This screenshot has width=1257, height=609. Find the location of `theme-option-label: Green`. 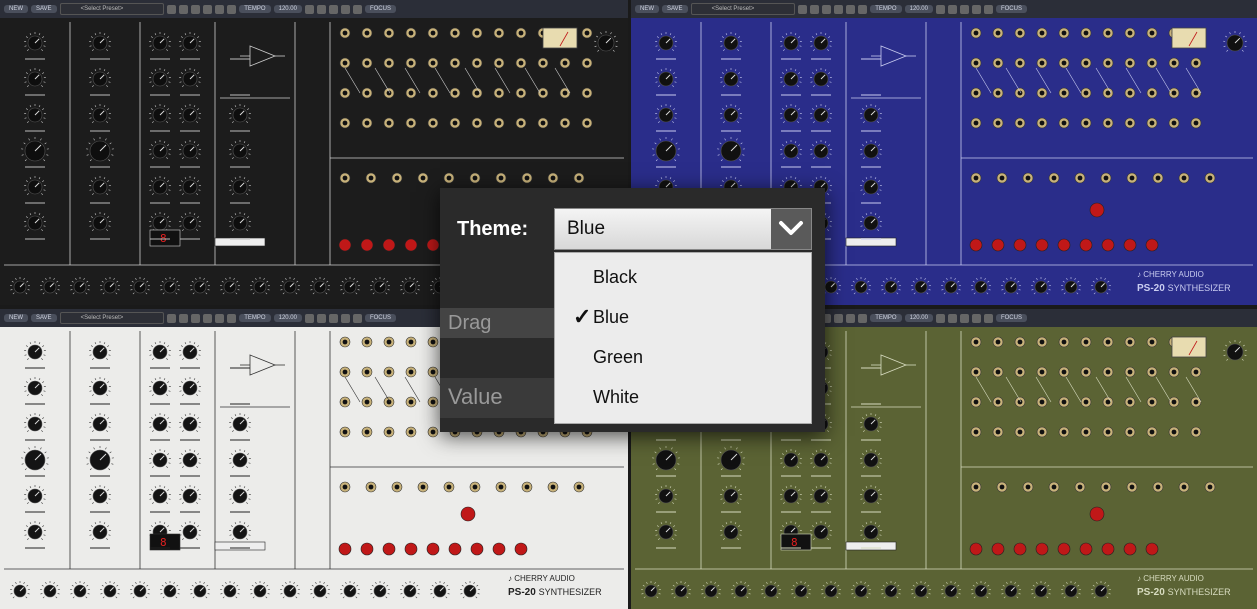

theme-option-label: Green is located at coordinates (618, 357).